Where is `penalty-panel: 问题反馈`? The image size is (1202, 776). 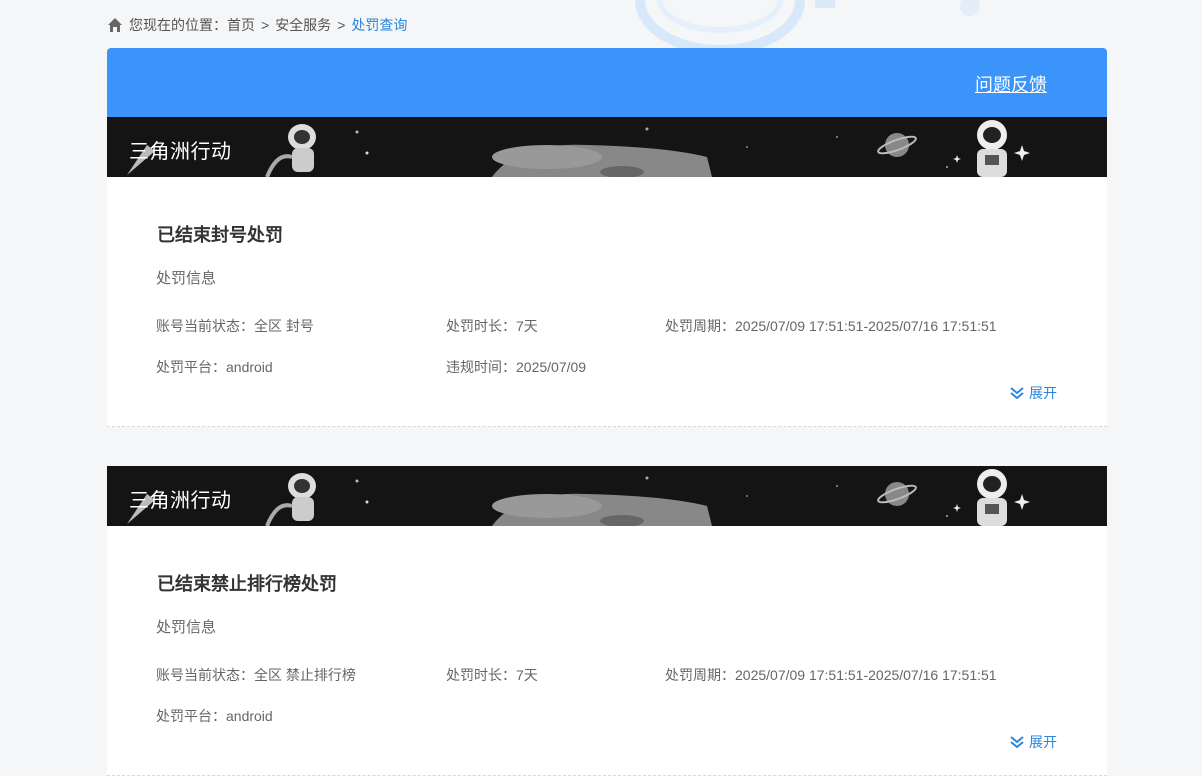 penalty-panel: 问题反馈 is located at coordinates (607, 82).